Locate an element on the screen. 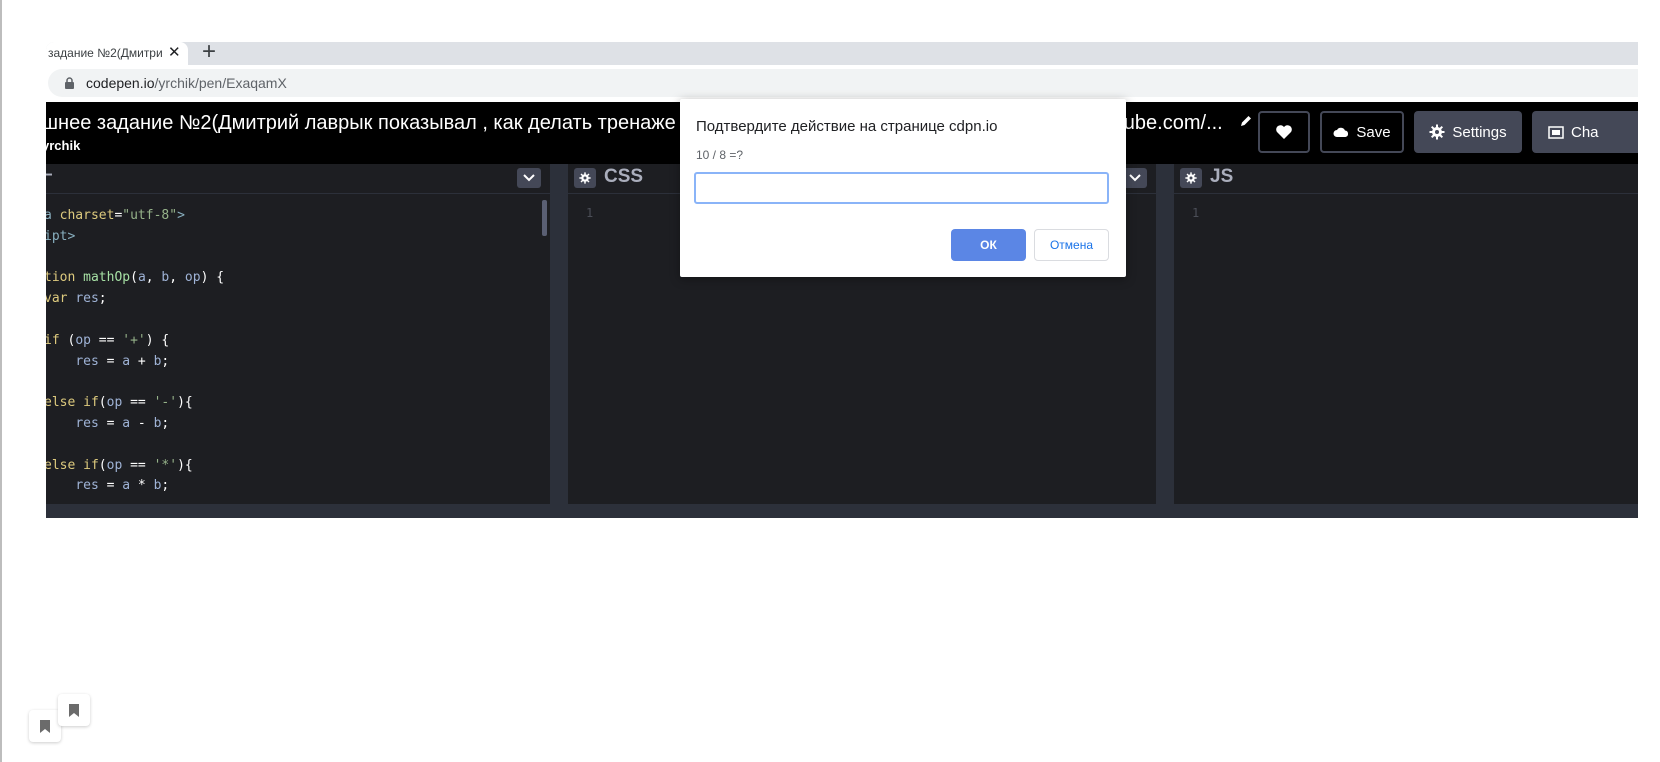 This screenshot has width=1660, height=762. url-text: codepen.io/yrchik/pen/ExaqamX is located at coordinates (186, 83).